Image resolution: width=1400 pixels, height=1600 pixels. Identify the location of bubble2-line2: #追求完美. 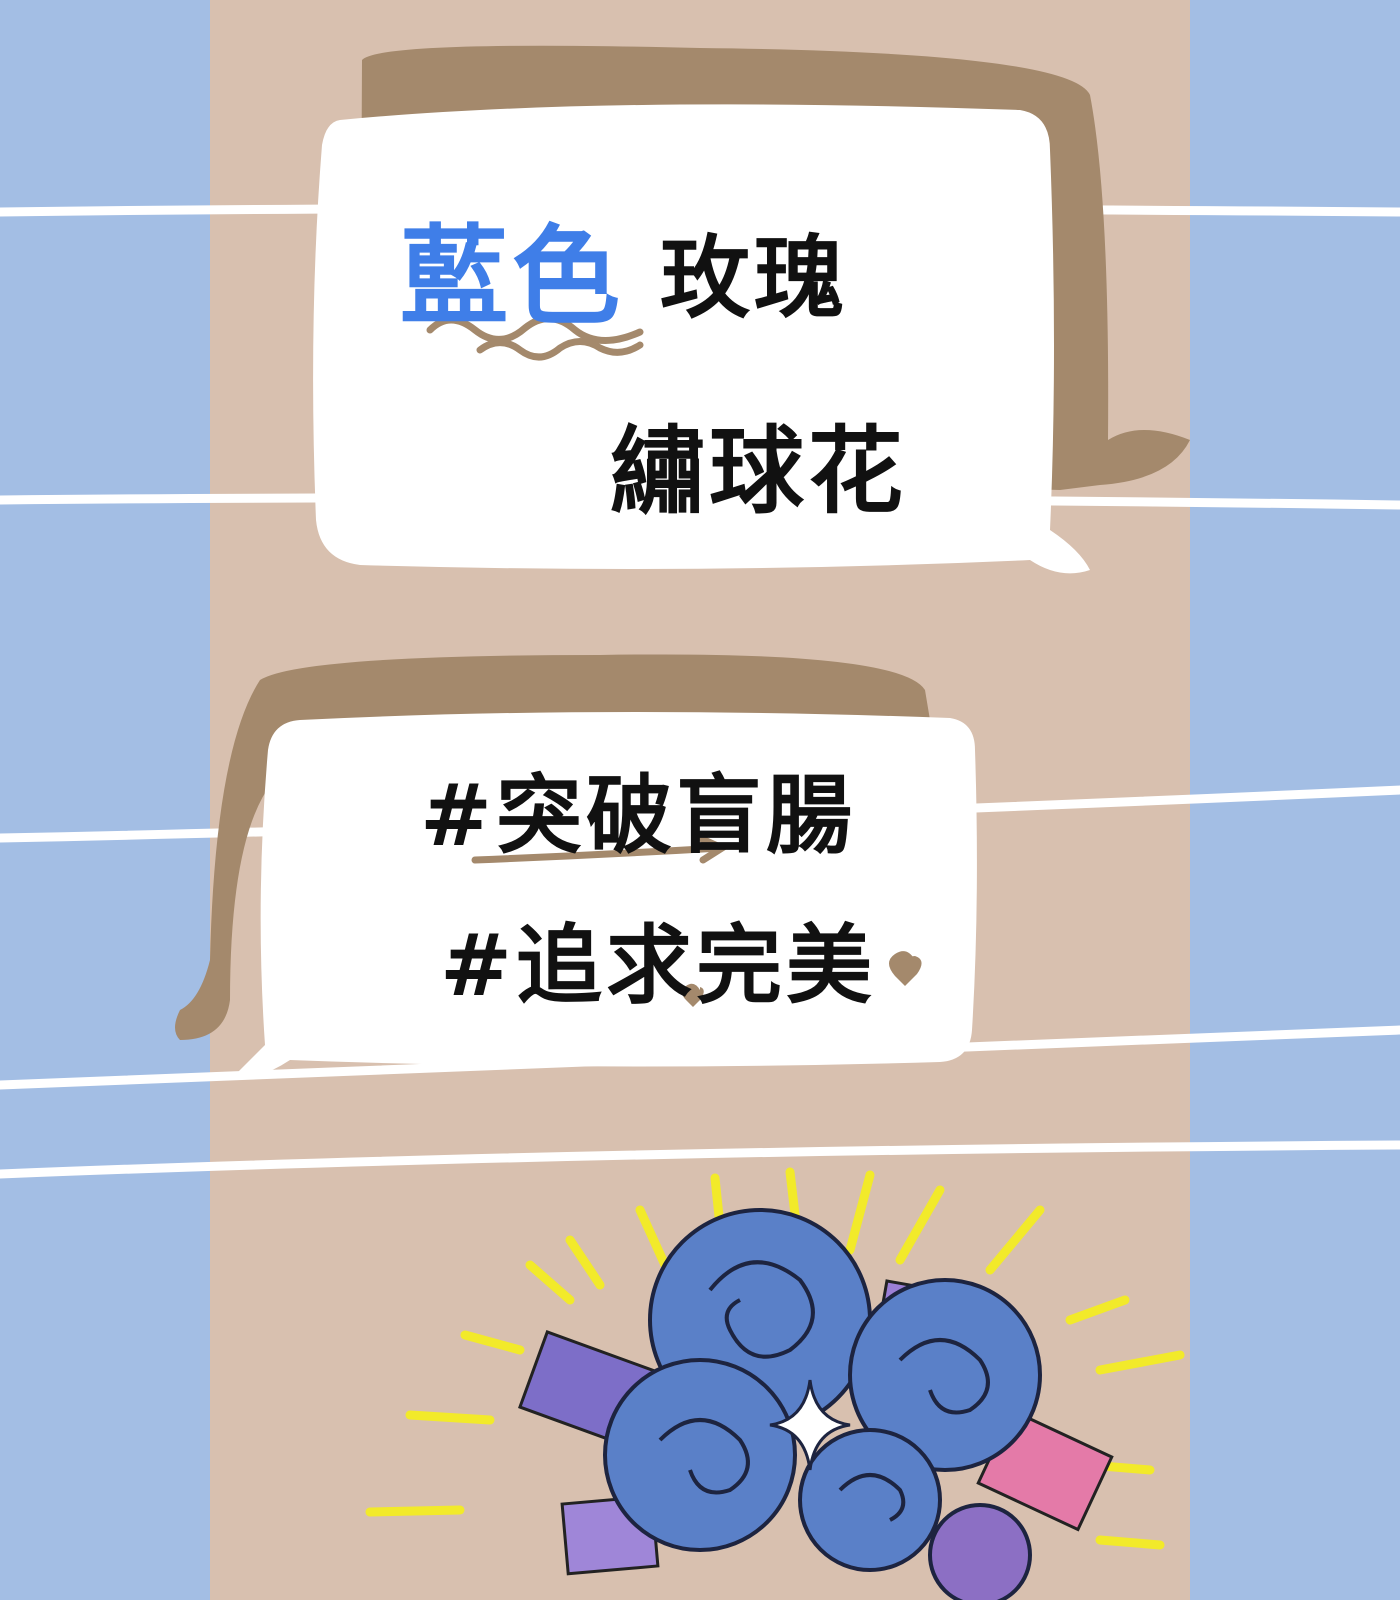
(658, 966).